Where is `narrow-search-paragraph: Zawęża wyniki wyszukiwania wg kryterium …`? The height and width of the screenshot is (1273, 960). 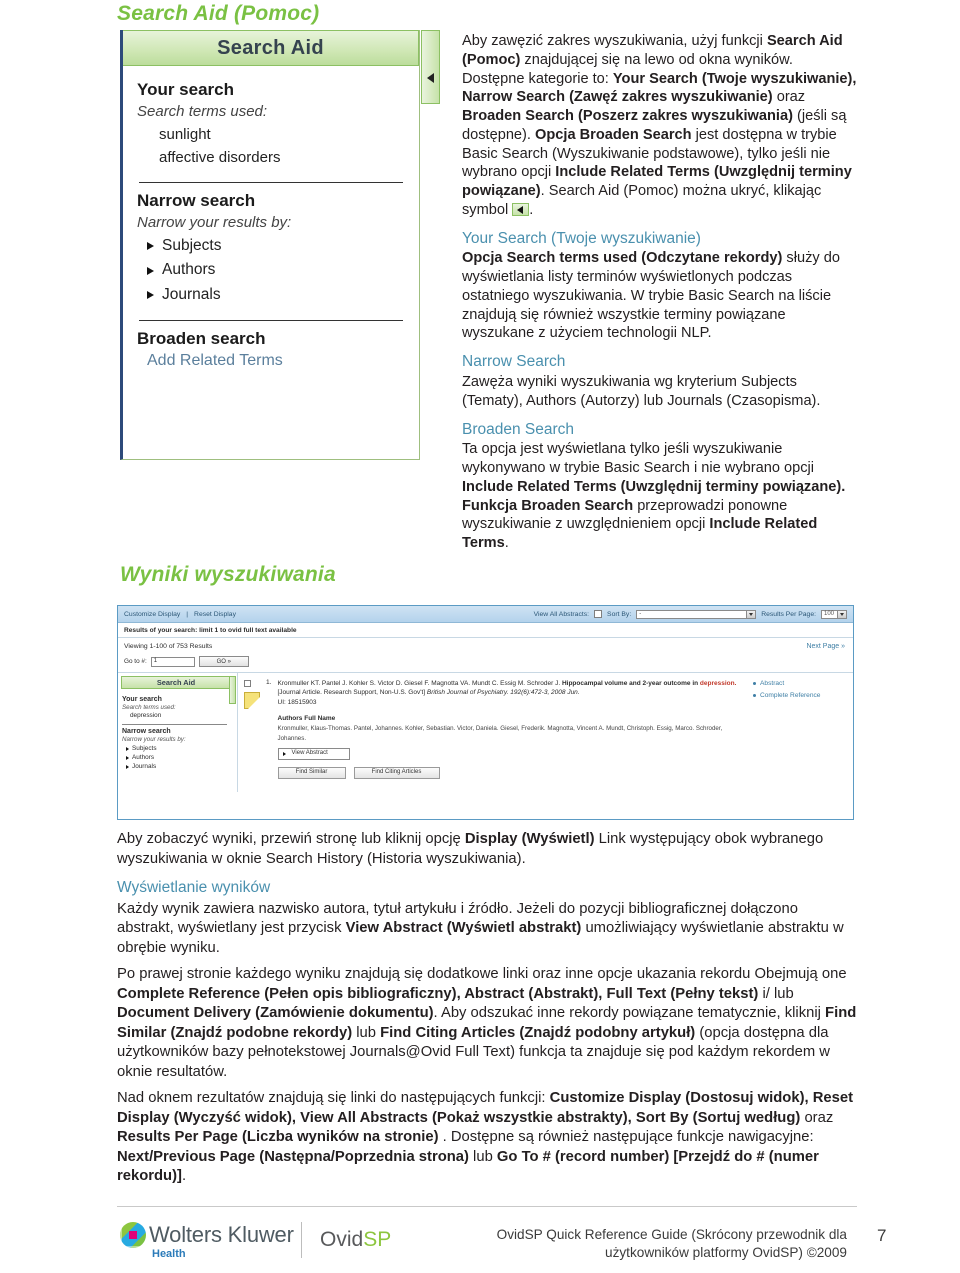
narrow-search-paragraph: Zawęża wyniki wyszukiwania wg kryterium … is located at coordinates (641, 391).